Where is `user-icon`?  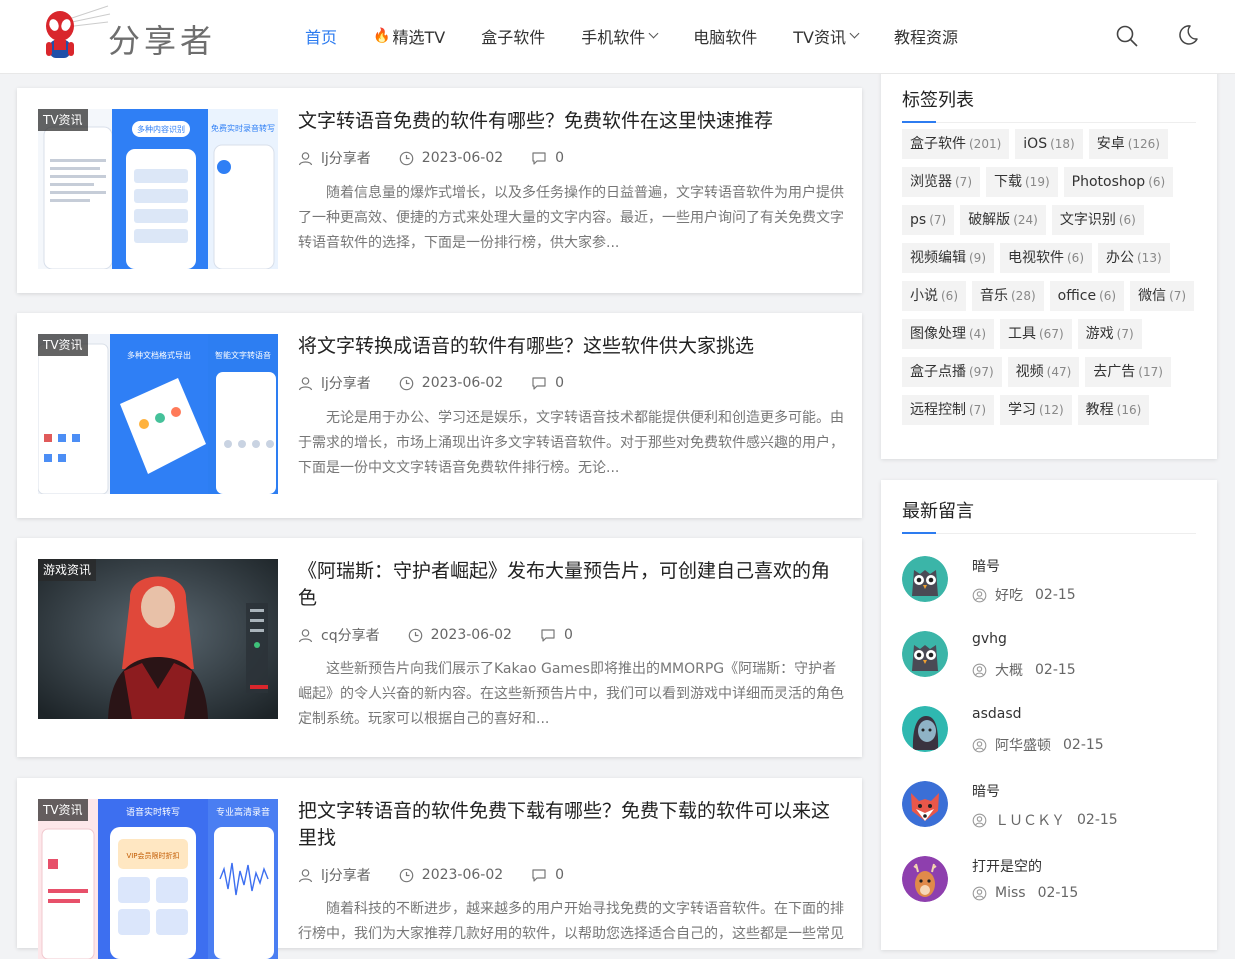
user-icon is located at coordinates (979, 595).